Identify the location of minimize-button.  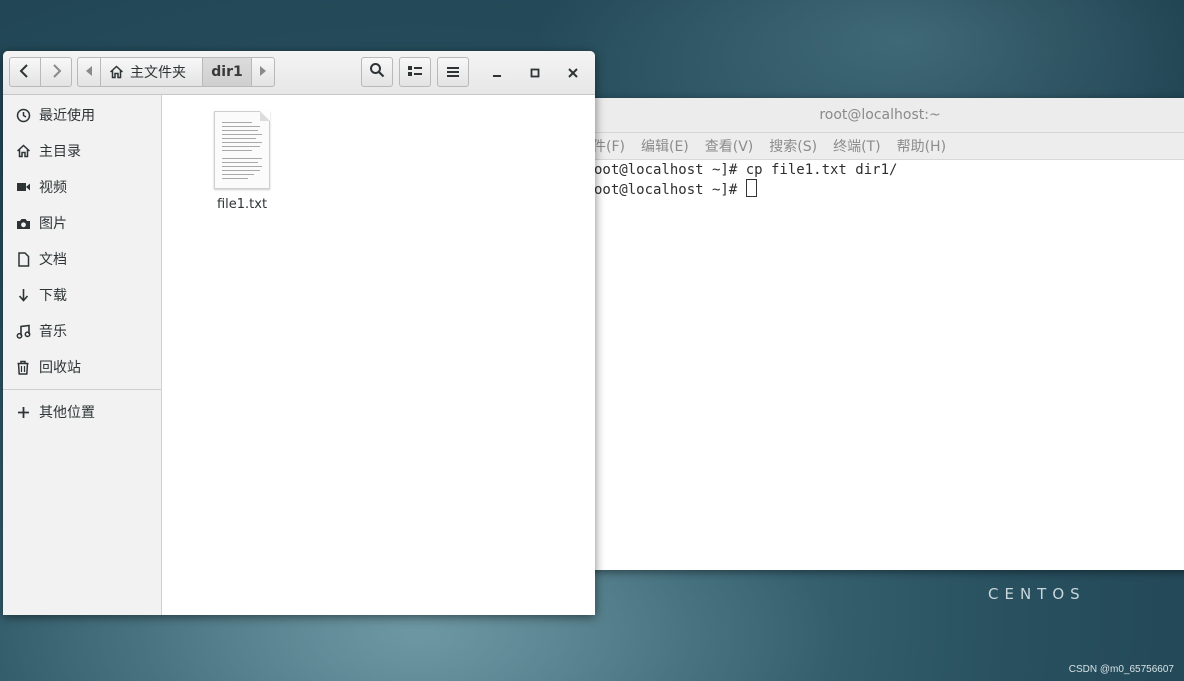
(497, 72).